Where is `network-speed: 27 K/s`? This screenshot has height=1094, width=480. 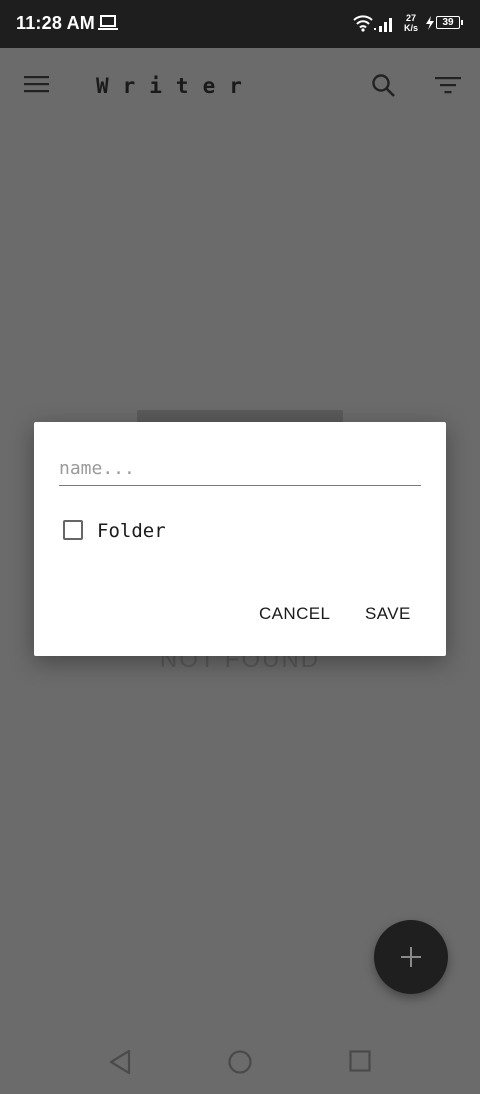 network-speed: 27 K/s is located at coordinates (411, 23).